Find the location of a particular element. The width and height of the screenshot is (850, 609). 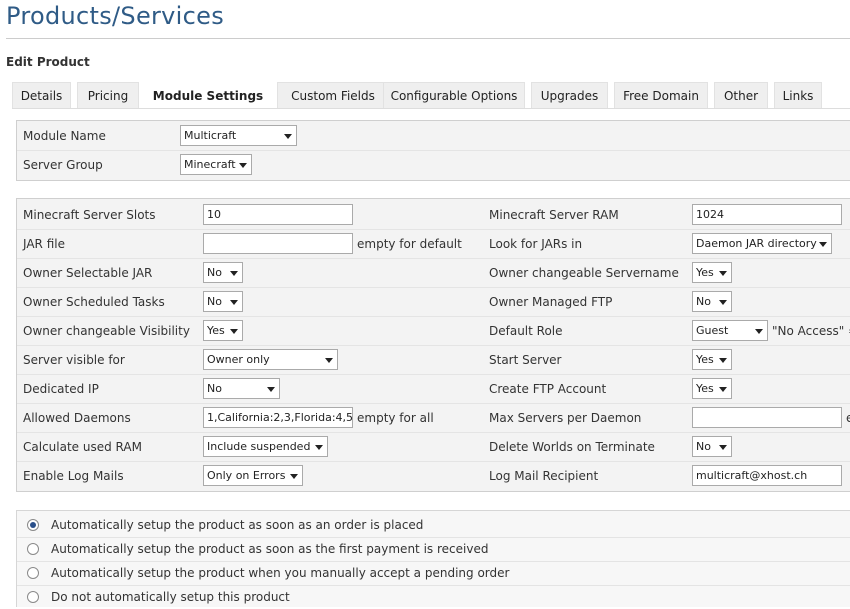

dedicated-ip-label: Dedicated IP is located at coordinates (61, 389).